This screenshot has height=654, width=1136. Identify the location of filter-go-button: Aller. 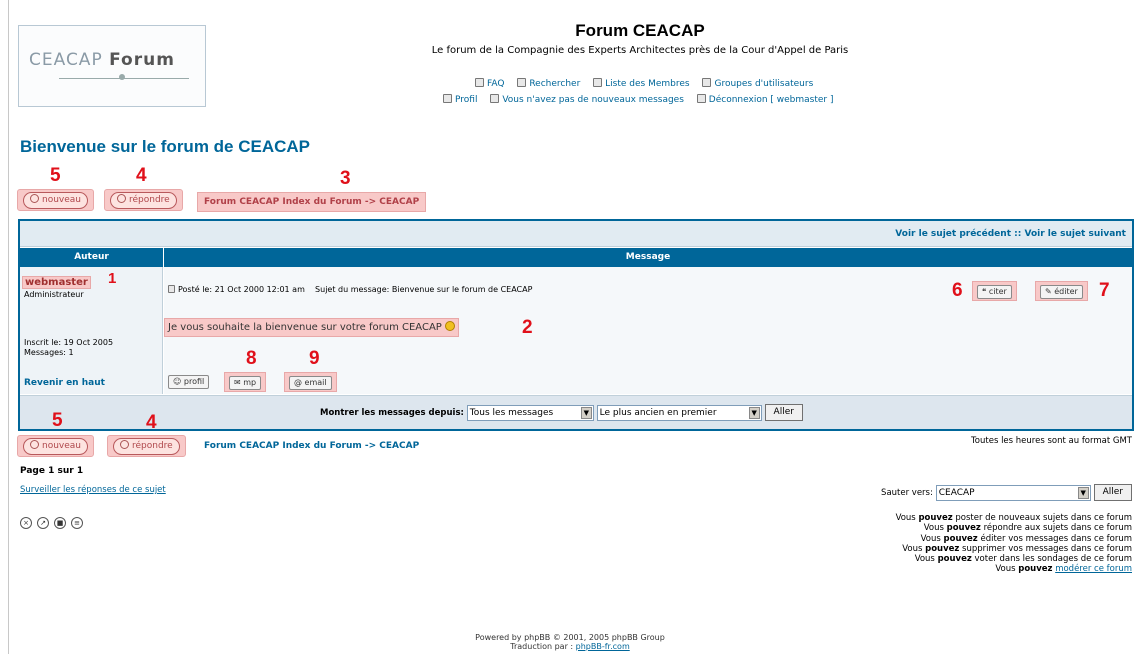
(783, 412).